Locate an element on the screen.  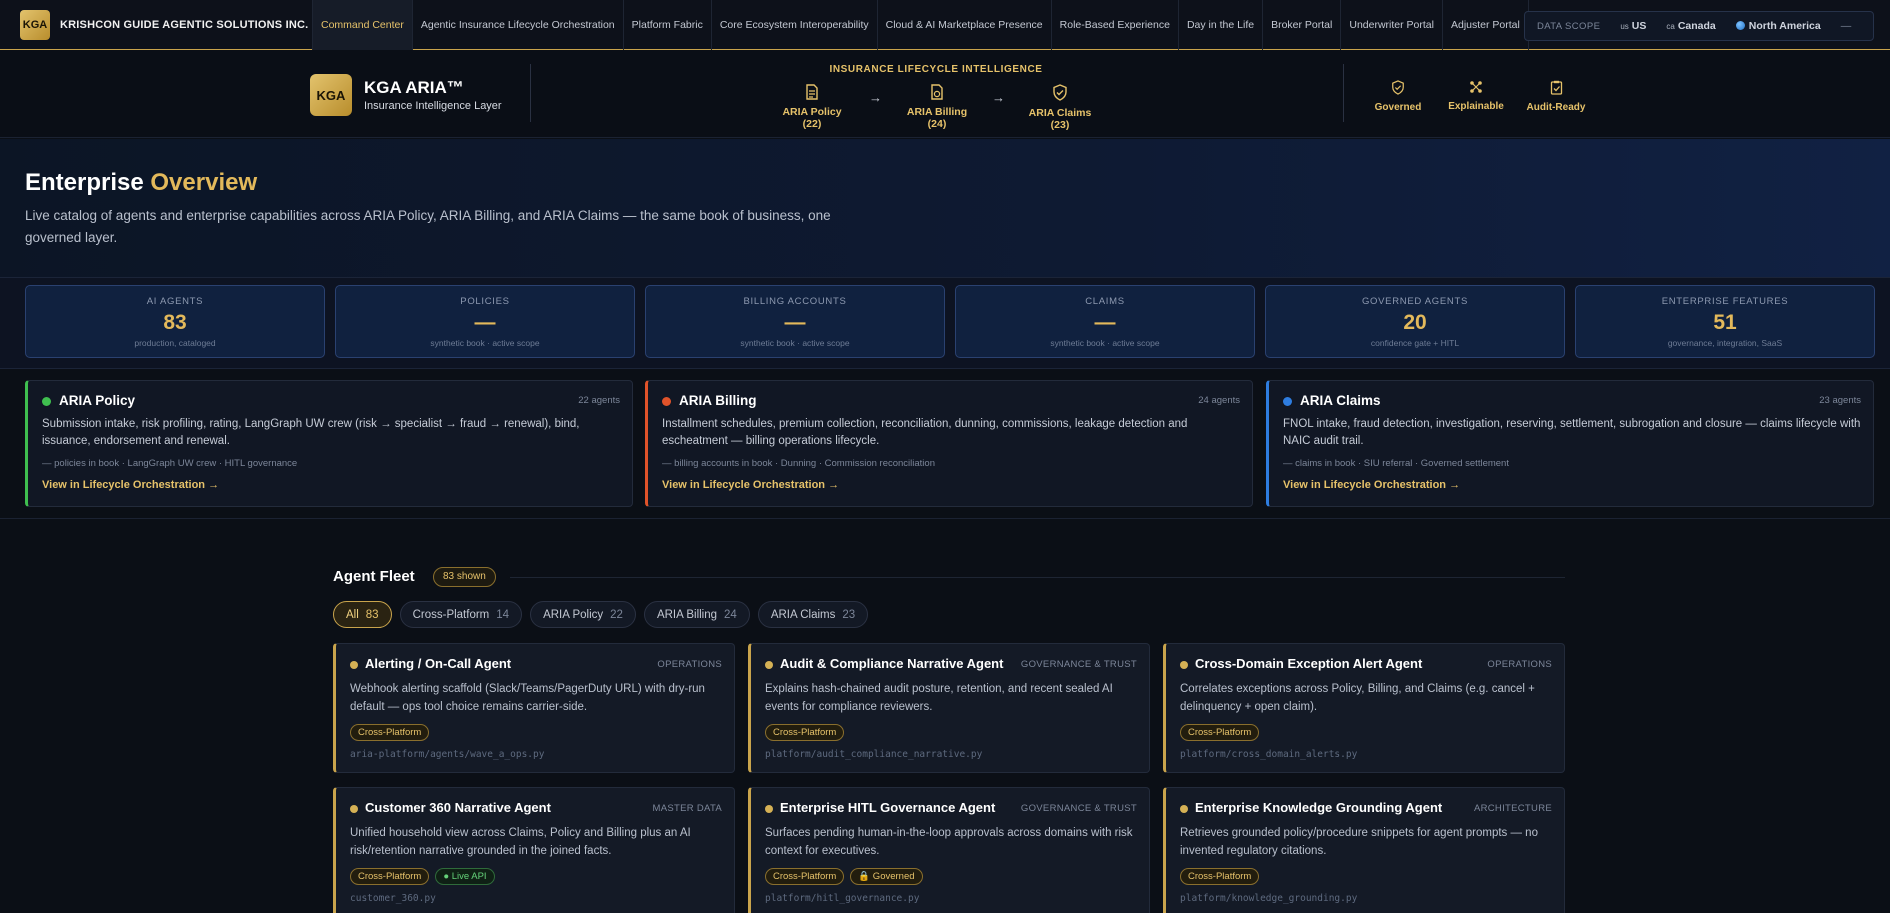
stat-value: 51 is located at coordinates (1725, 322).